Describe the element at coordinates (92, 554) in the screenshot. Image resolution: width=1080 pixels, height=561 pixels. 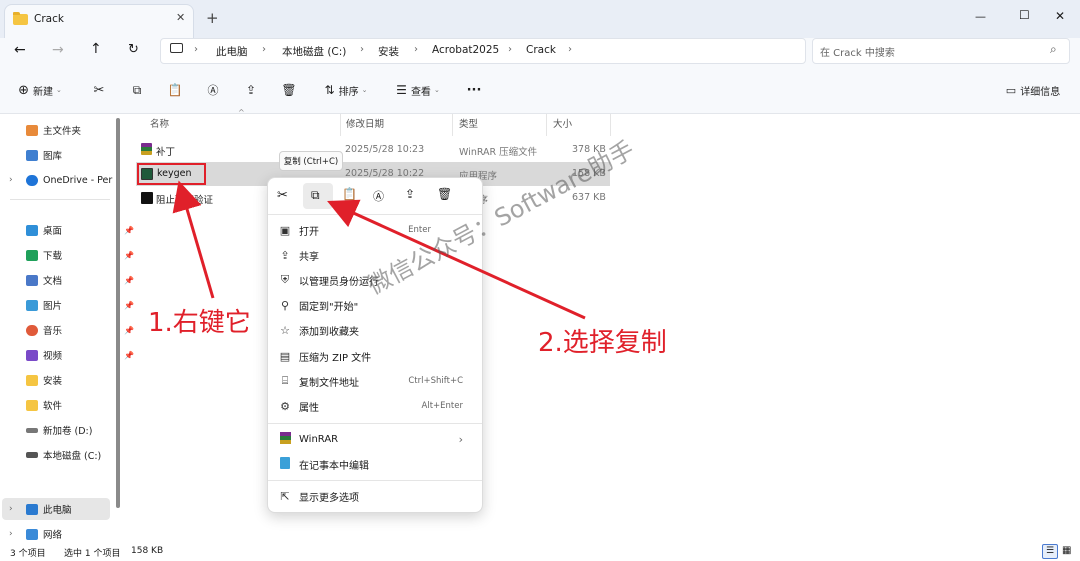
I see `status-selected: 选中 1 个项目` at that location.